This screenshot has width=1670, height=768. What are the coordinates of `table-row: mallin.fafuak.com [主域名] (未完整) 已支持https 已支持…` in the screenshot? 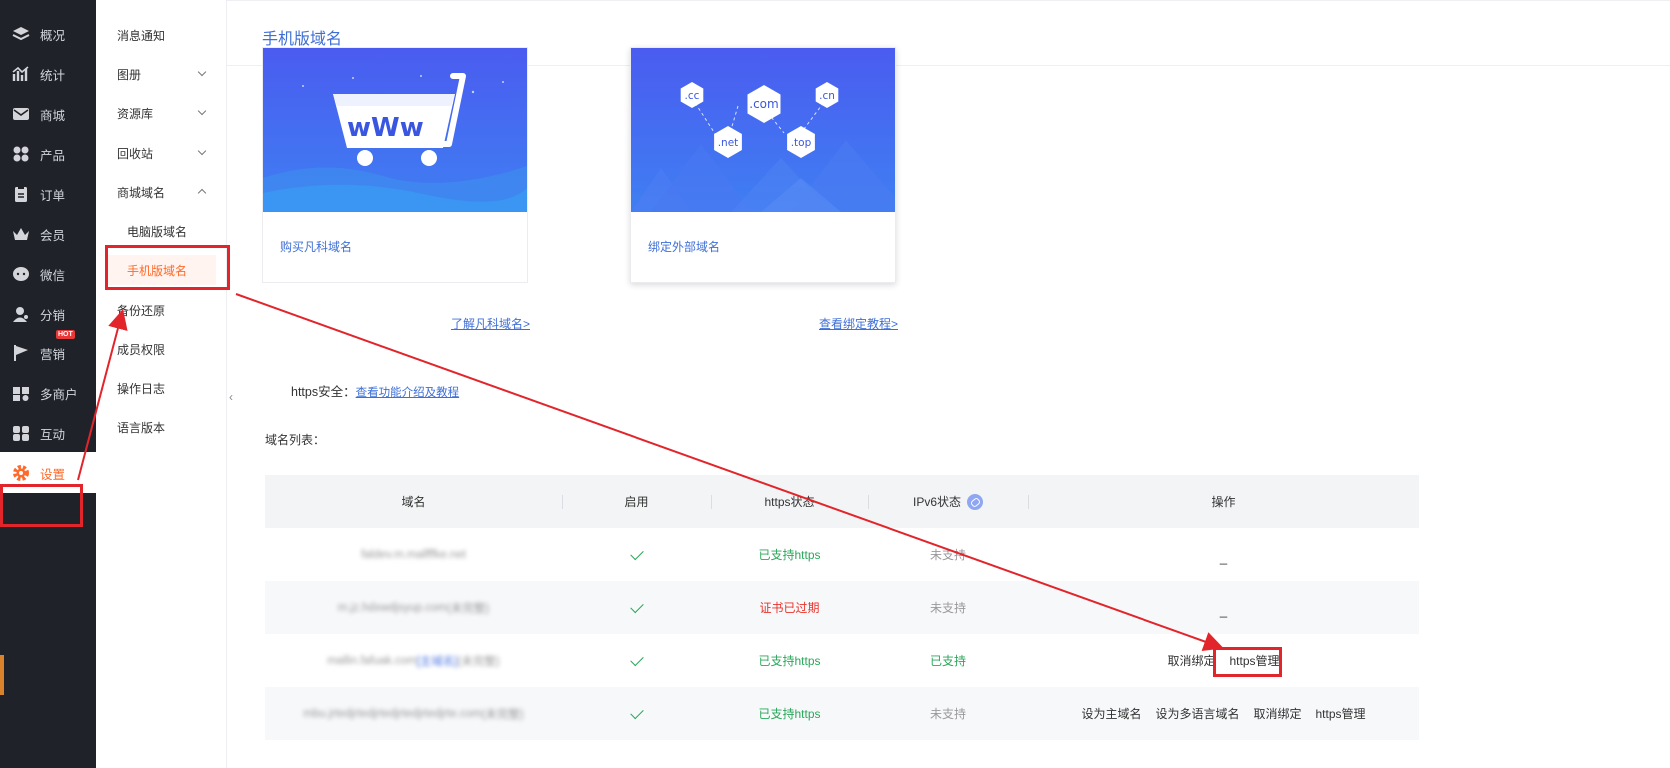 It's located at (842, 660).